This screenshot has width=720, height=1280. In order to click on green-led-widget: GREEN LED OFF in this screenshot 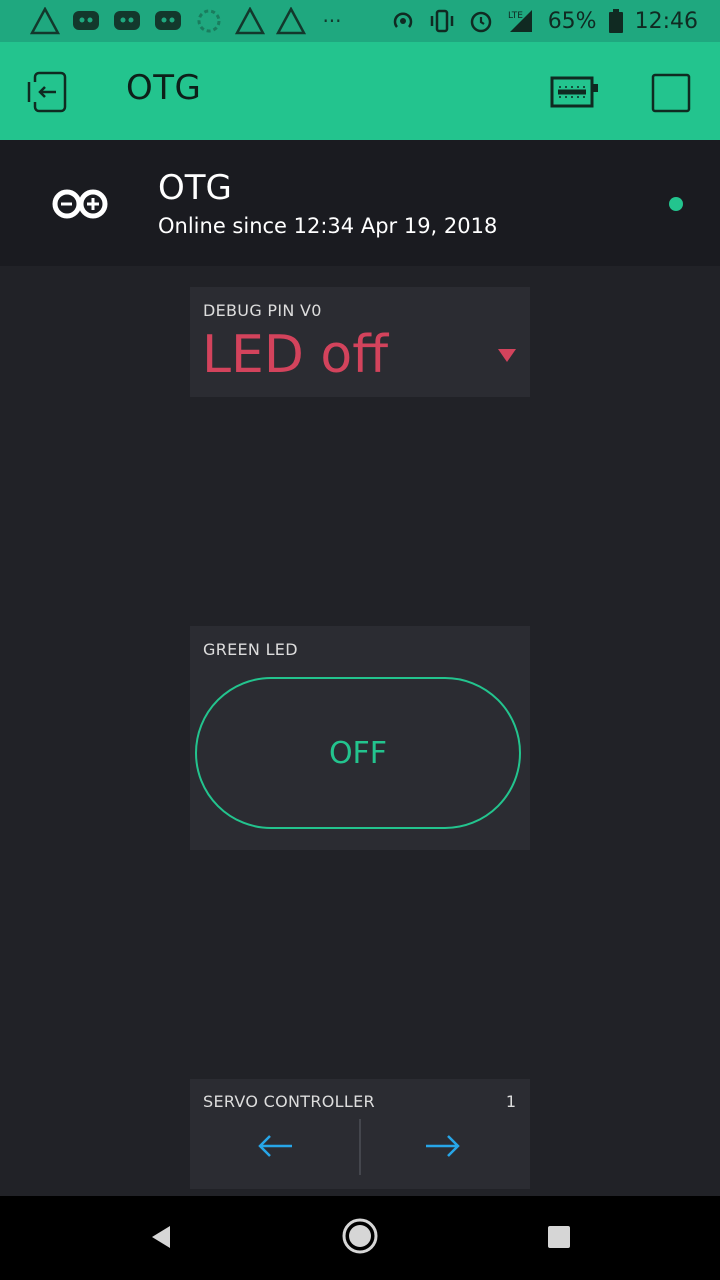, I will do `click(360, 738)`.